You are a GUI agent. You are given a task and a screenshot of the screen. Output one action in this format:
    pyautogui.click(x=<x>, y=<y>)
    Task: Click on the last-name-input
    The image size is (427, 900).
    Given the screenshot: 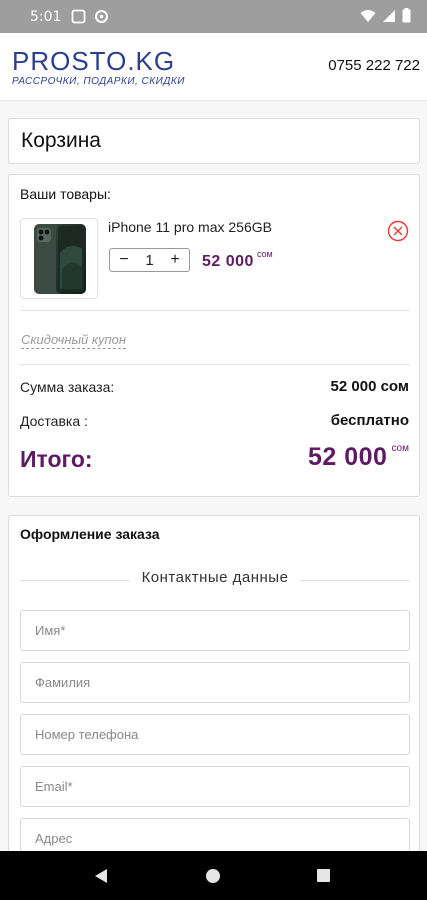 What is the action you would take?
    pyautogui.click(x=215, y=682)
    